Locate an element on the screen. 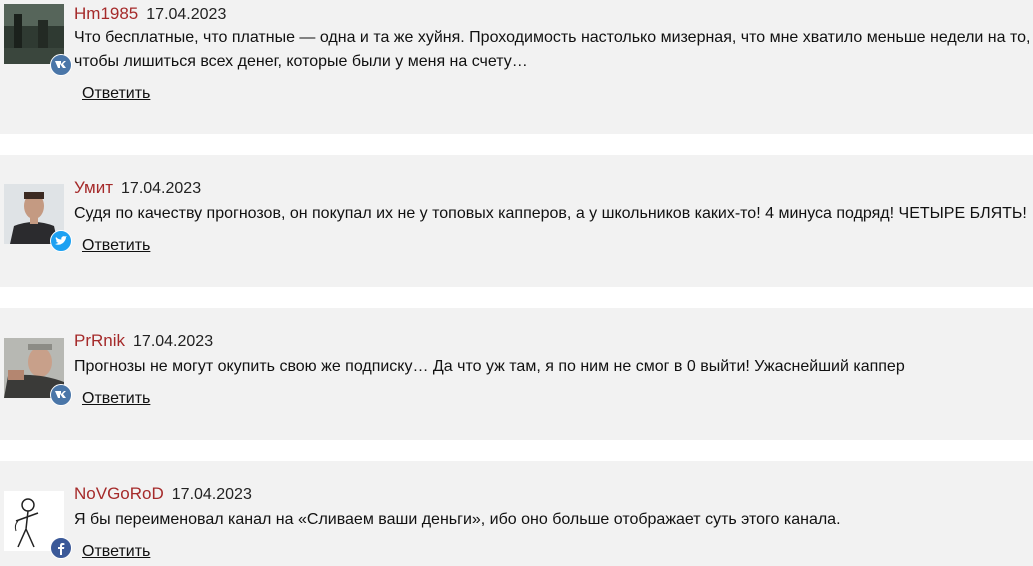 The image size is (1033, 566). facebook-icon is located at coordinates (61, 548).